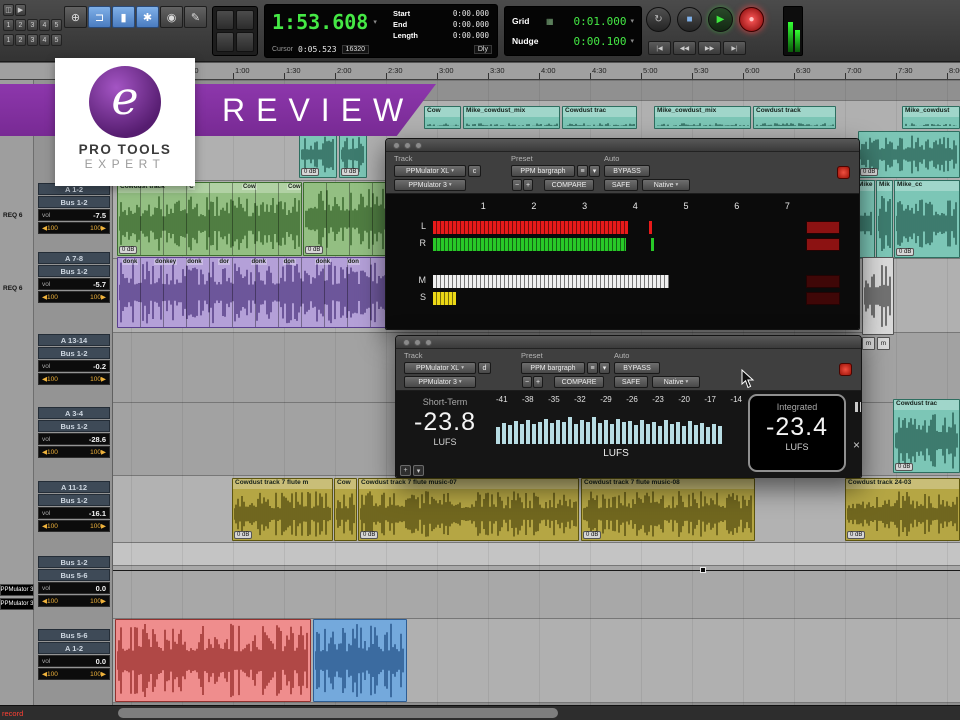  I want to click on insert-slot-label: PPMulator 3, so click(17, 604).